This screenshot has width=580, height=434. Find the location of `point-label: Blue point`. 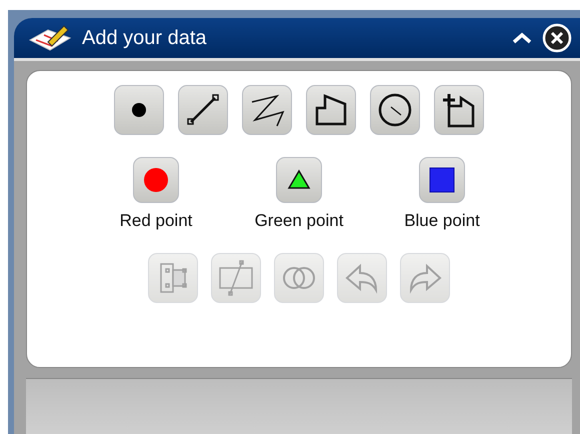

point-label: Blue point is located at coordinates (442, 221).